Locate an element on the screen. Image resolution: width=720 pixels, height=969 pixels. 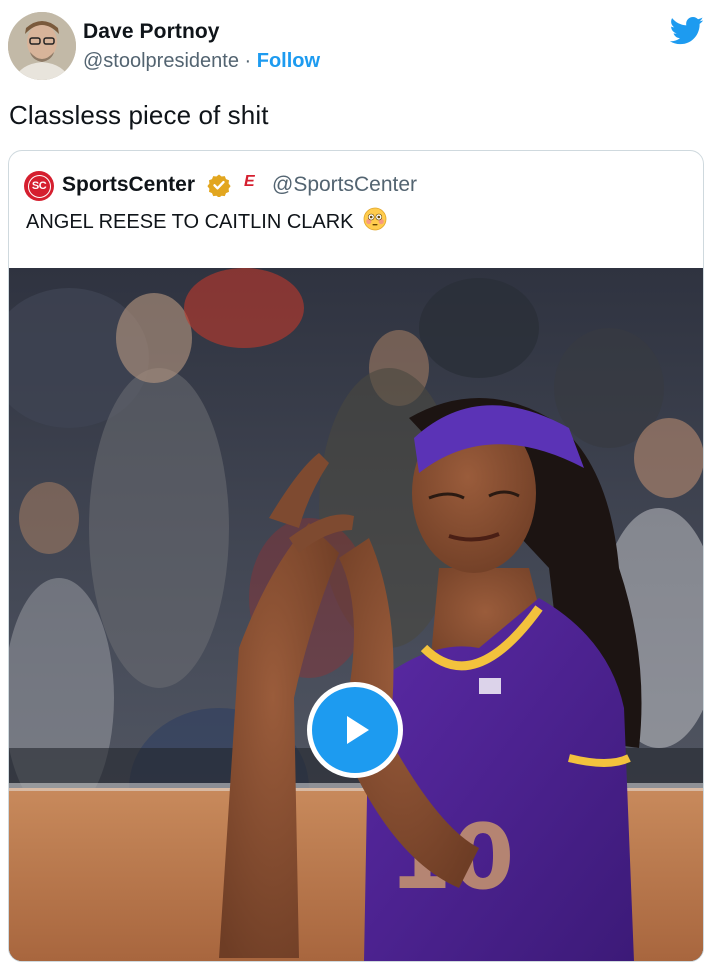
espn-affiliation-icon: E is located at coordinates (249, 181).